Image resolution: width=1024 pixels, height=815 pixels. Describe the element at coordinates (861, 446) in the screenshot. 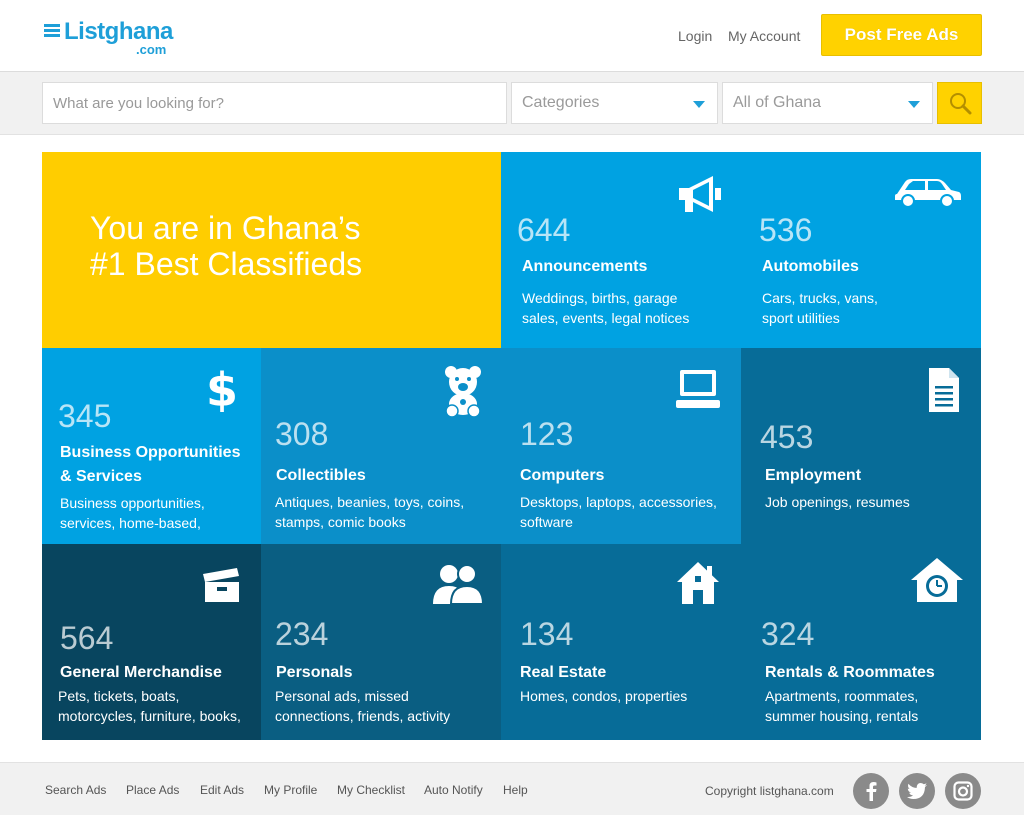

I see `category-tile-employment: 453 Employment Job openings, resumes` at that location.